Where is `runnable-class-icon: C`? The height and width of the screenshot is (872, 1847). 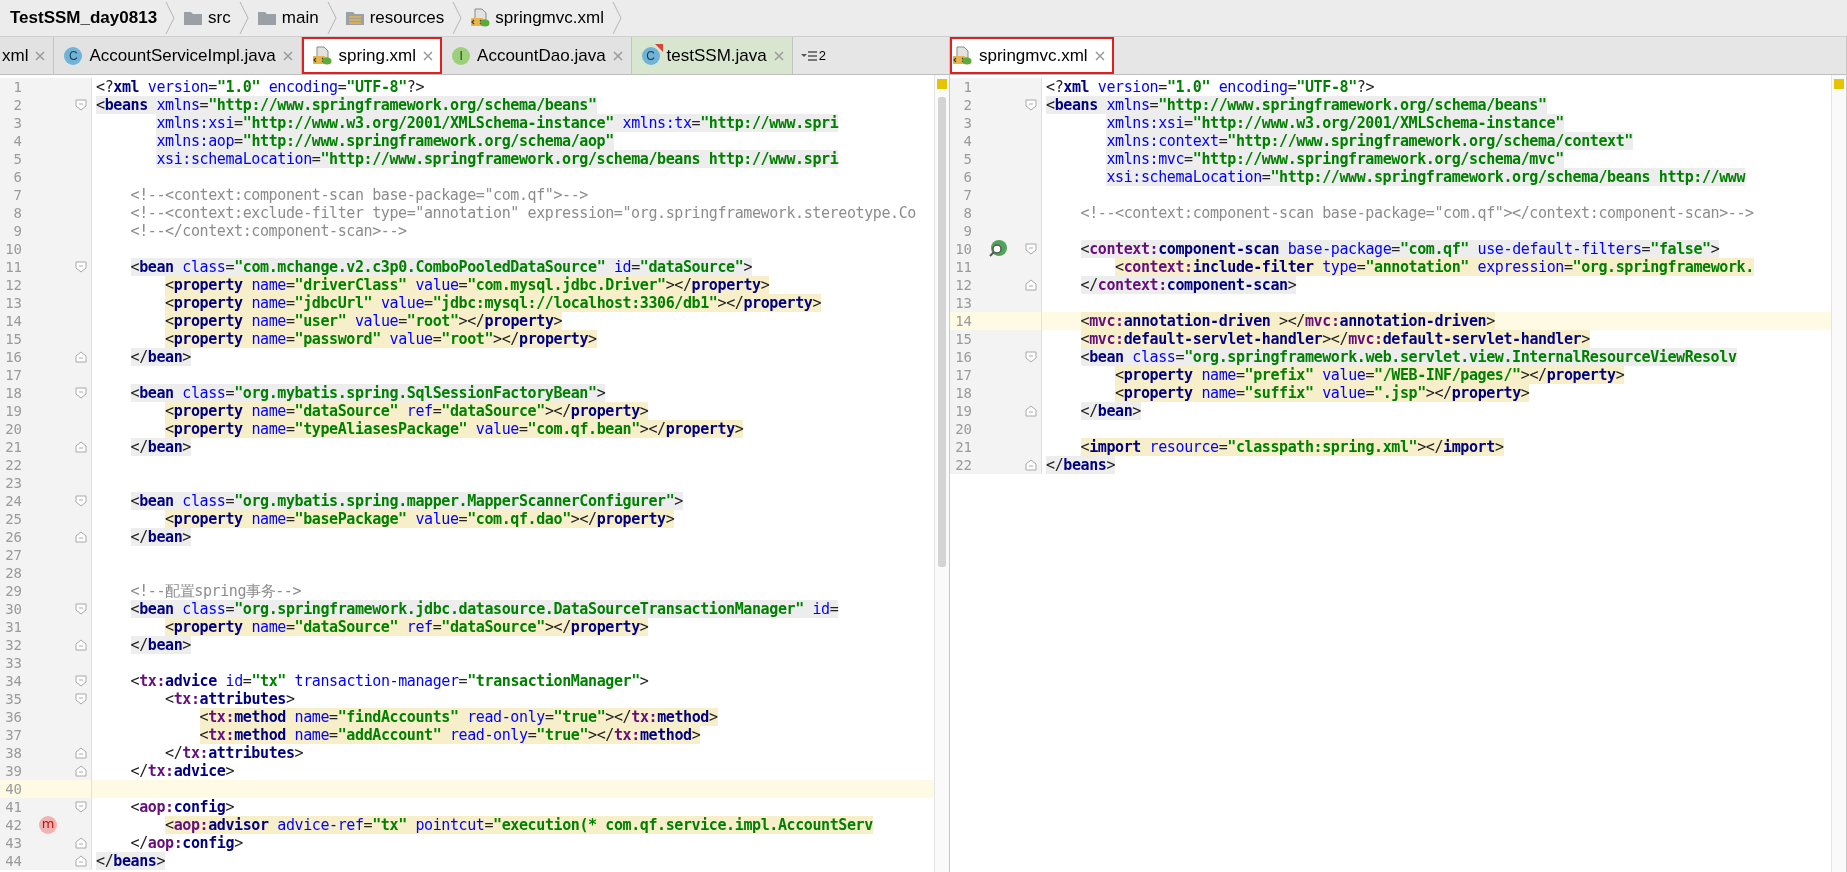
runnable-class-icon: C is located at coordinates (650, 55).